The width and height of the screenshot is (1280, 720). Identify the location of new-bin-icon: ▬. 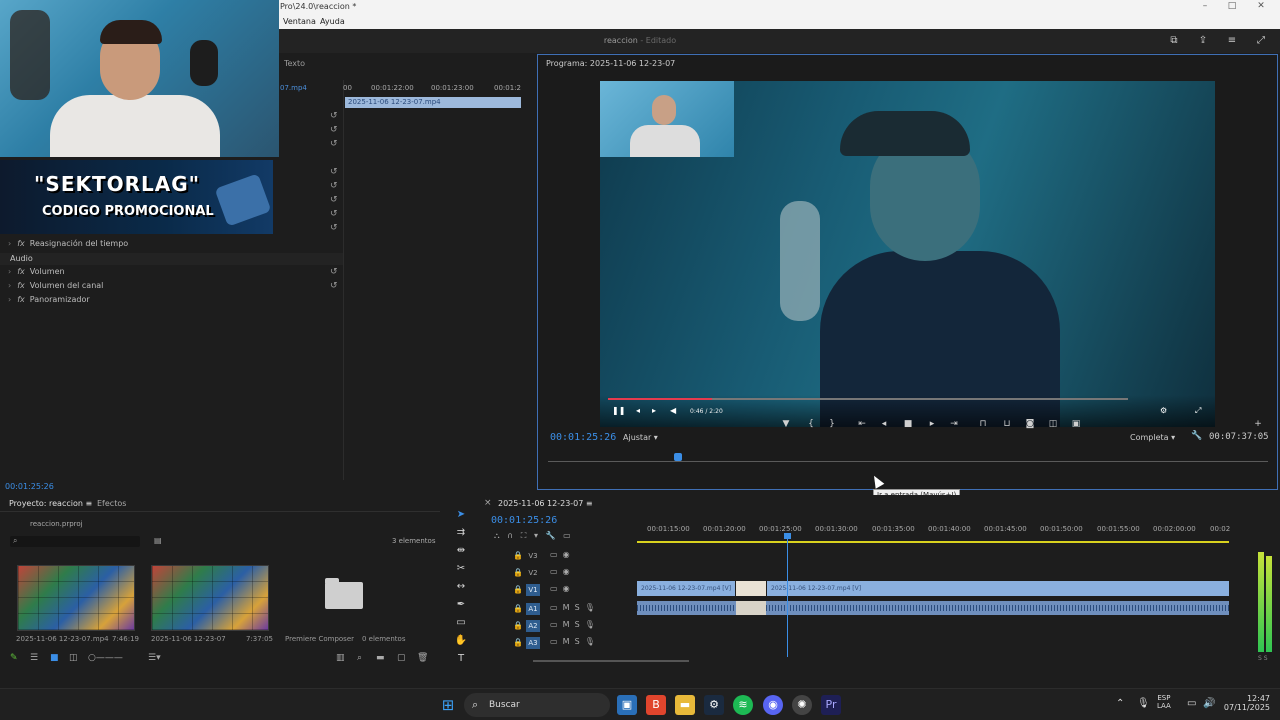
(380, 658).